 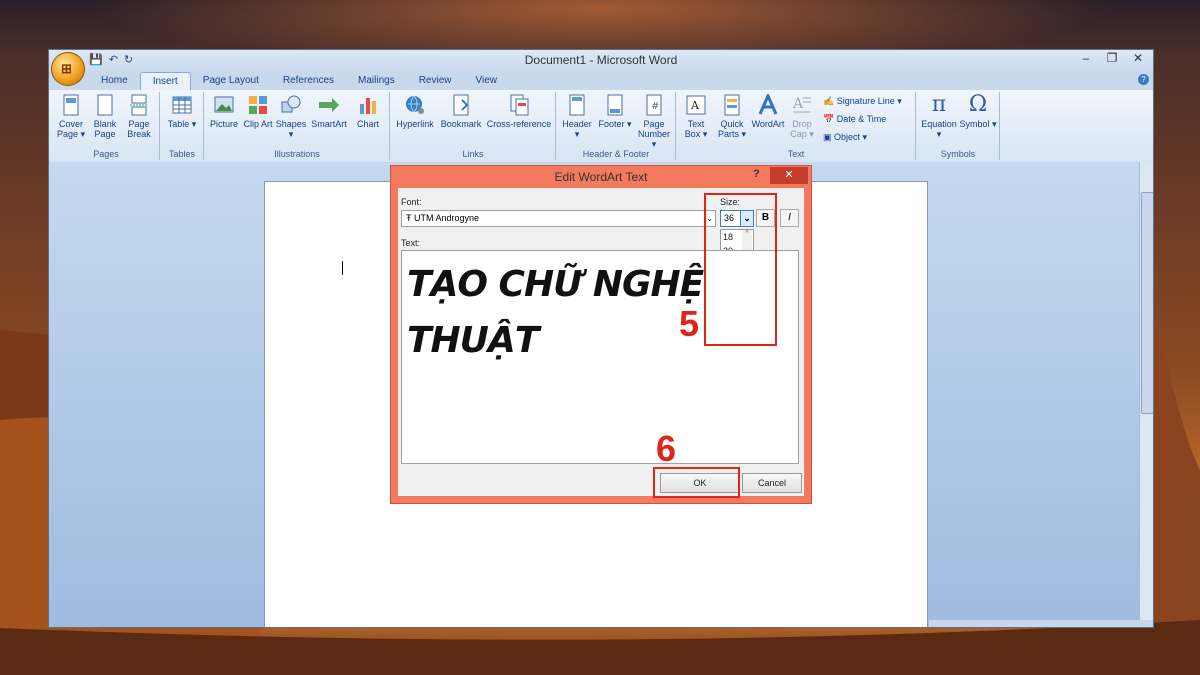 I want to click on text-cursor, so click(x=342, y=268).